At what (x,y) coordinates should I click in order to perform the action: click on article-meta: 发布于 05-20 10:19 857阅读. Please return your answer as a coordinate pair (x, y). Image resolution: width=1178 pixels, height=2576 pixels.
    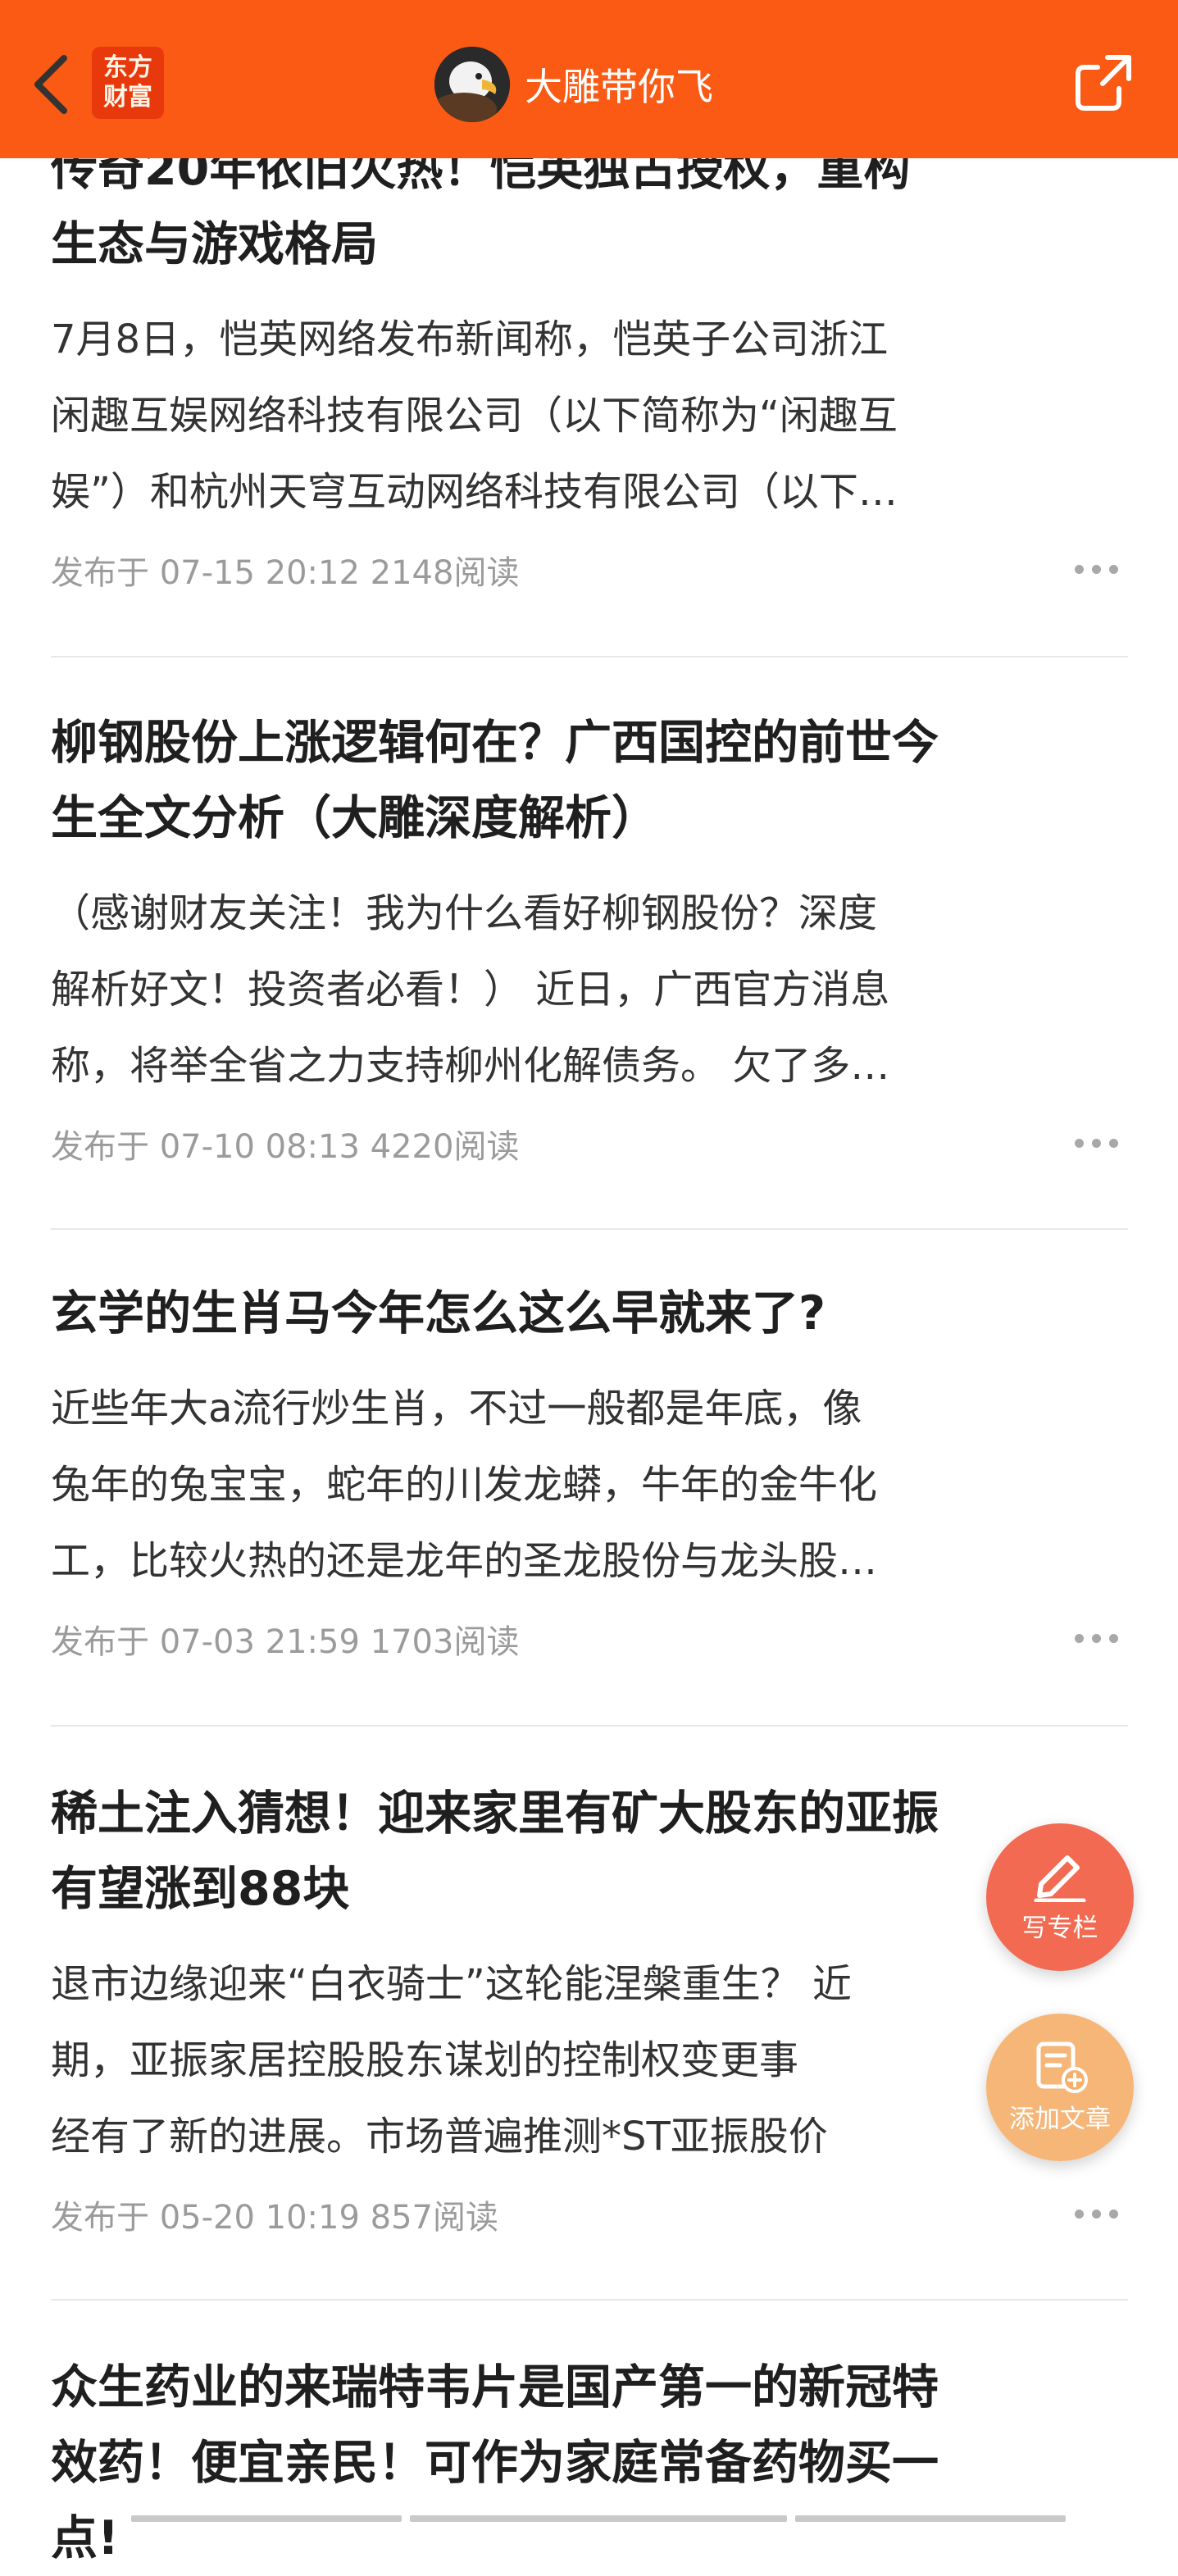
    Looking at the image, I should click on (589, 2217).